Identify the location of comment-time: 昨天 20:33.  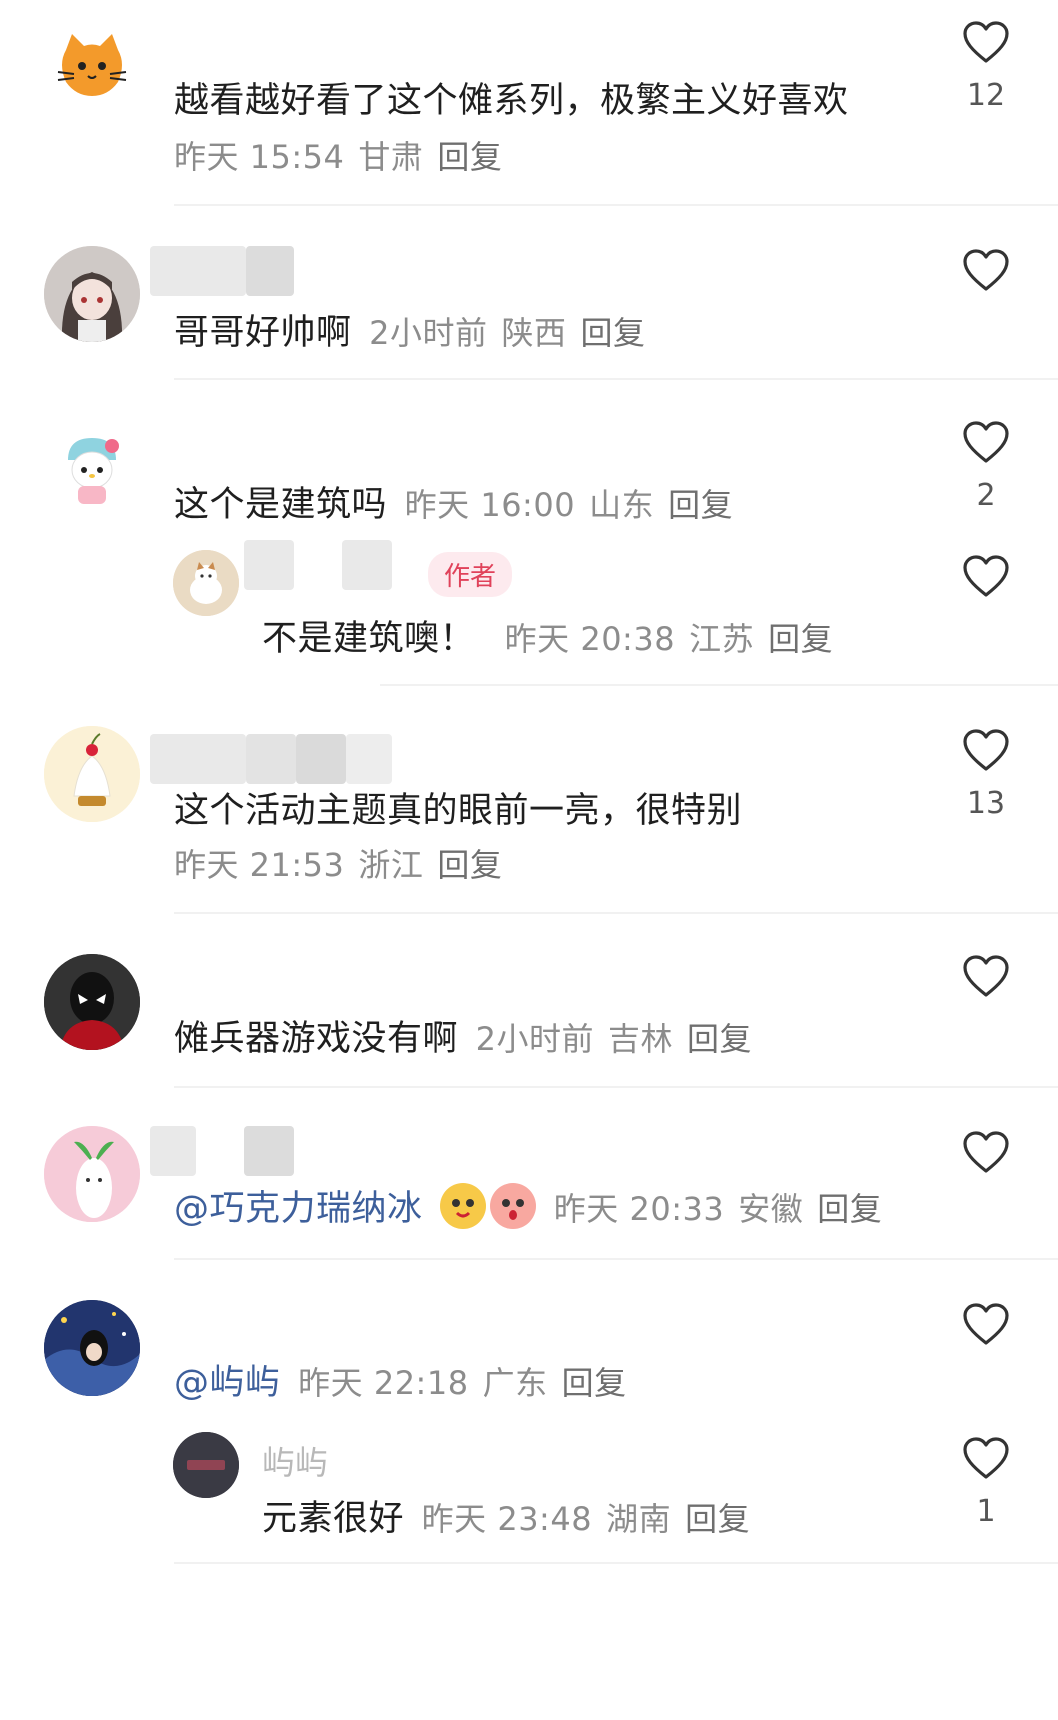
(639, 1209).